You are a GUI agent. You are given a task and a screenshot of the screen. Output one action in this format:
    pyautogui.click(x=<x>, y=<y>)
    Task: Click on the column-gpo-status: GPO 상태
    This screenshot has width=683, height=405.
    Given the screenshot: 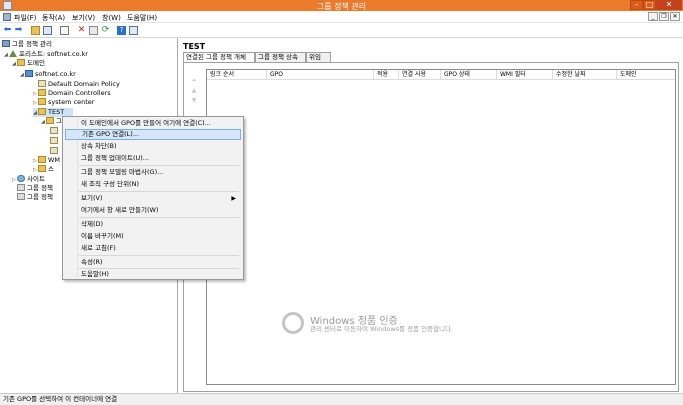 What is the action you would take?
    pyautogui.click(x=469, y=75)
    